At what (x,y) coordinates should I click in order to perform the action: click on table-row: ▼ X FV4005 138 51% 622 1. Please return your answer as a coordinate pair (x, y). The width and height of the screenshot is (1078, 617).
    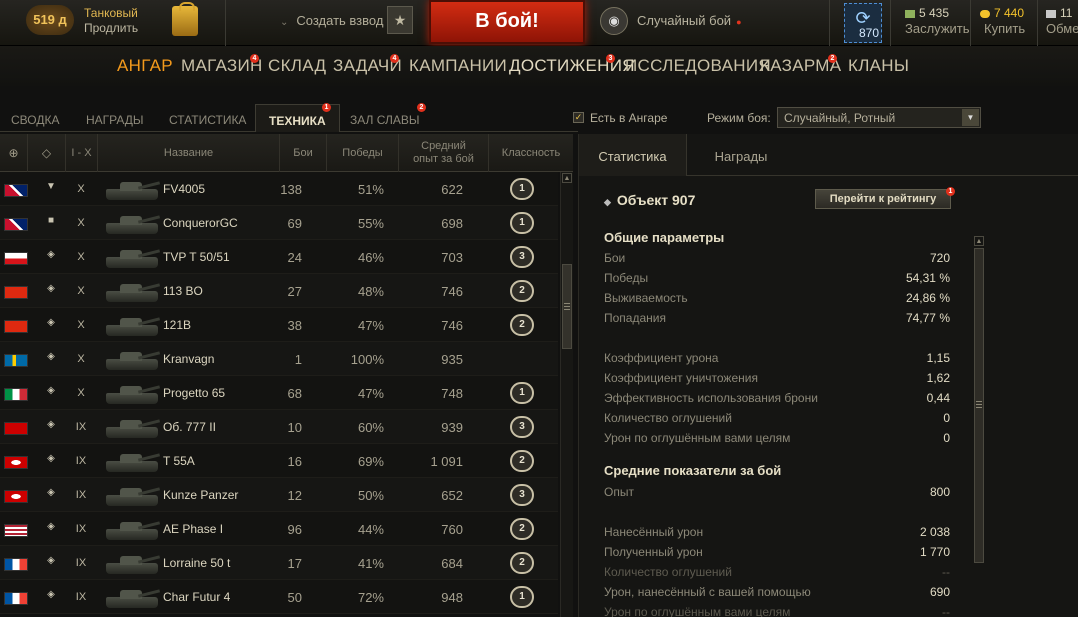
    Looking at the image, I should click on (279, 189).